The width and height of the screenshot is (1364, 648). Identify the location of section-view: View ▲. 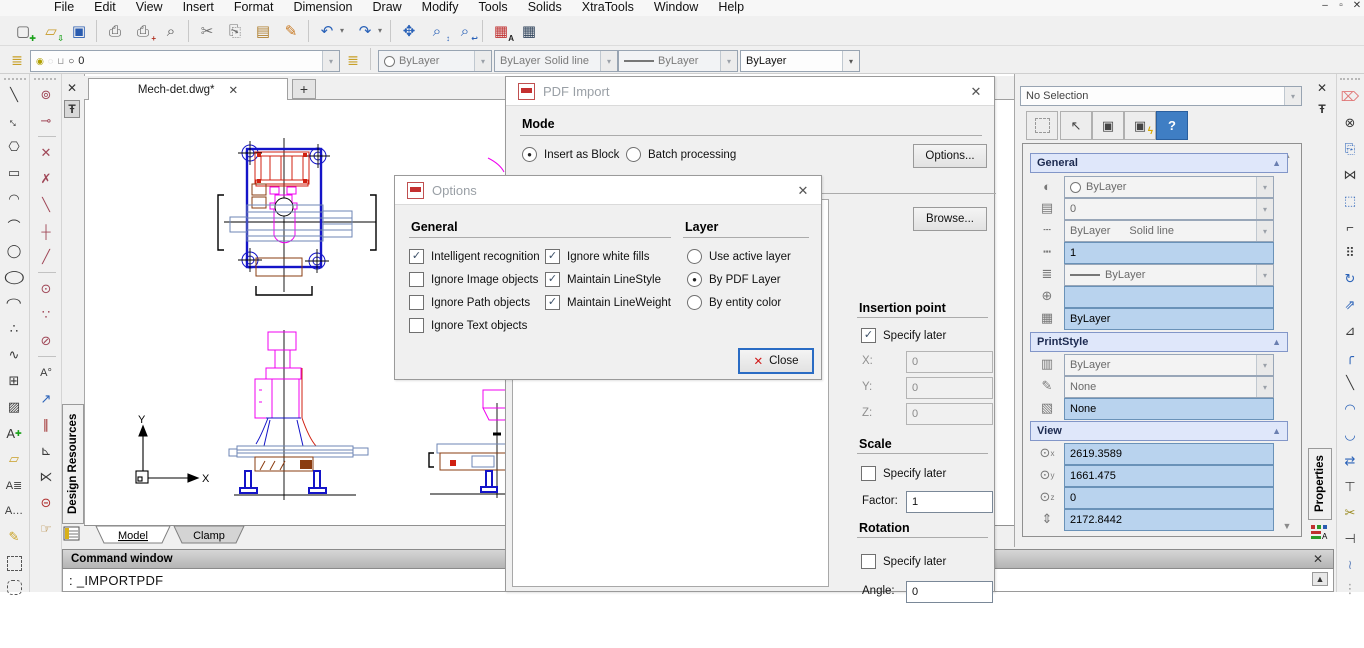
(1159, 431).